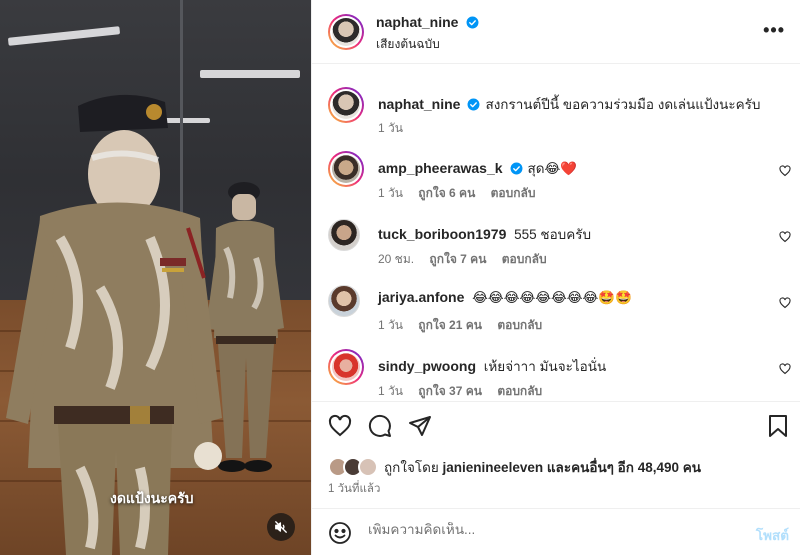 The width and height of the screenshot is (800, 555). I want to click on more-options-icon: •••, so click(774, 30).